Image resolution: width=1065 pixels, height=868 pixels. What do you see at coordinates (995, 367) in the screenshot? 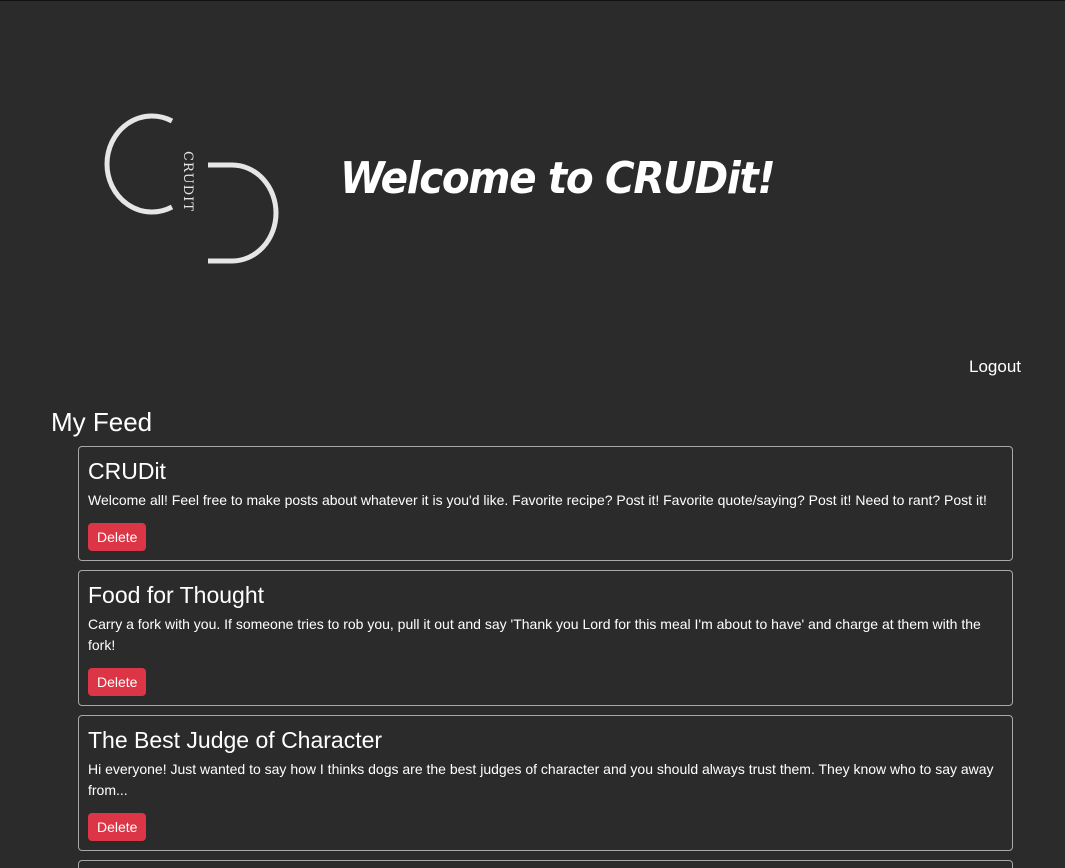
I see `logout-link: Logout` at bounding box center [995, 367].